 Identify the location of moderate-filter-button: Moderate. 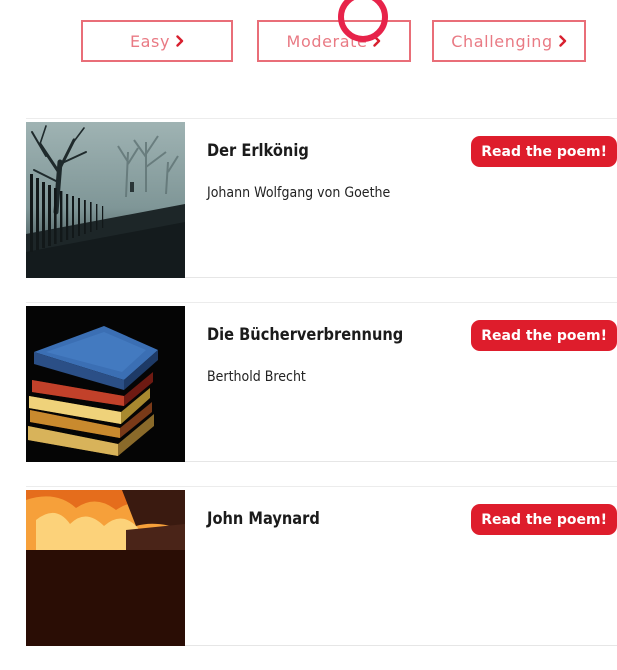
(334, 41).